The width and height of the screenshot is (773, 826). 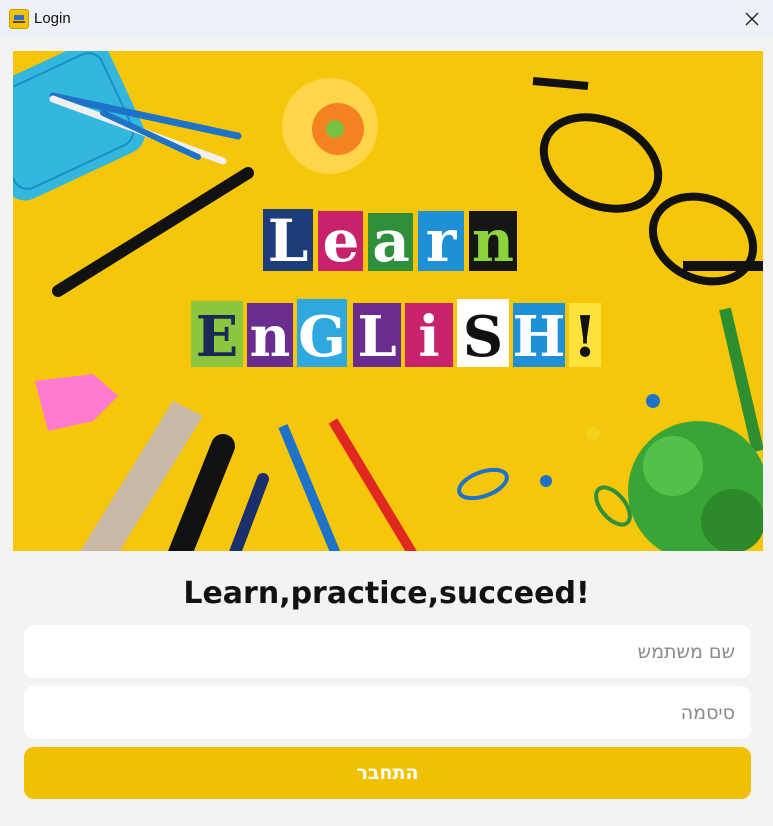 I want to click on login-button: התחבר, so click(x=387, y=773).